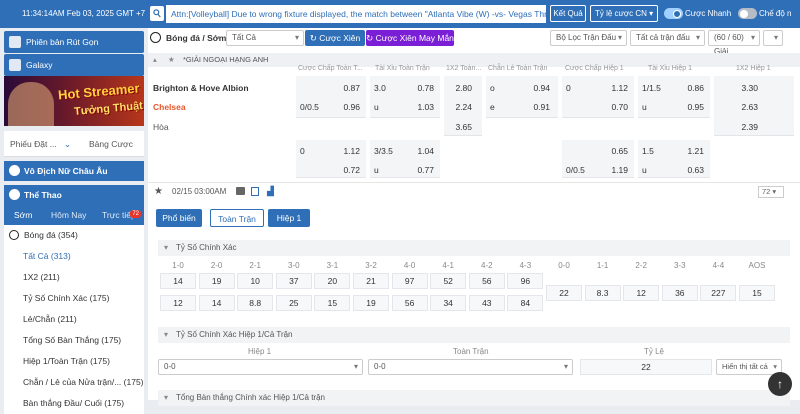 The height and width of the screenshot is (414, 800). What do you see at coordinates (157, 13) in the screenshot?
I see `search-icon` at bounding box center [157, 13].